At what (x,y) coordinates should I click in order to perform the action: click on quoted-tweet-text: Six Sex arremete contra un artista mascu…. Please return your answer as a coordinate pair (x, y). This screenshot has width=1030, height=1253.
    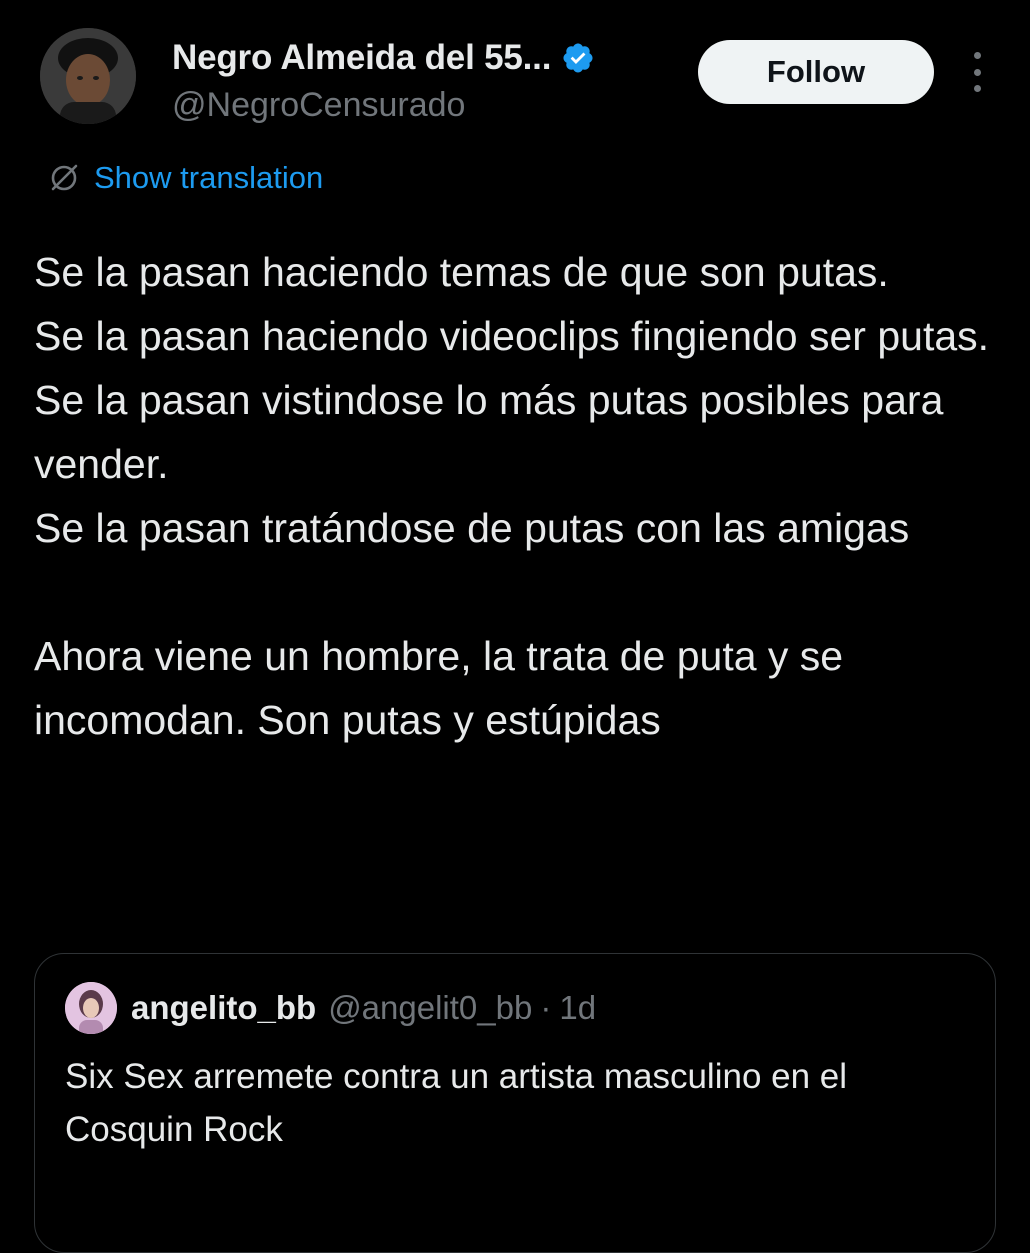
    Looking at the image, I should click on (456, 1103).